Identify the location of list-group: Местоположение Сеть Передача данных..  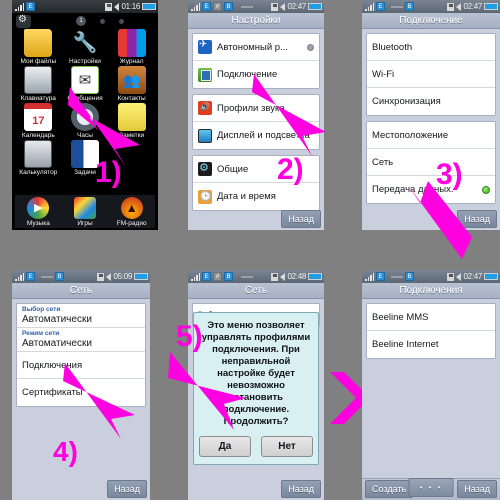
(431, 162).